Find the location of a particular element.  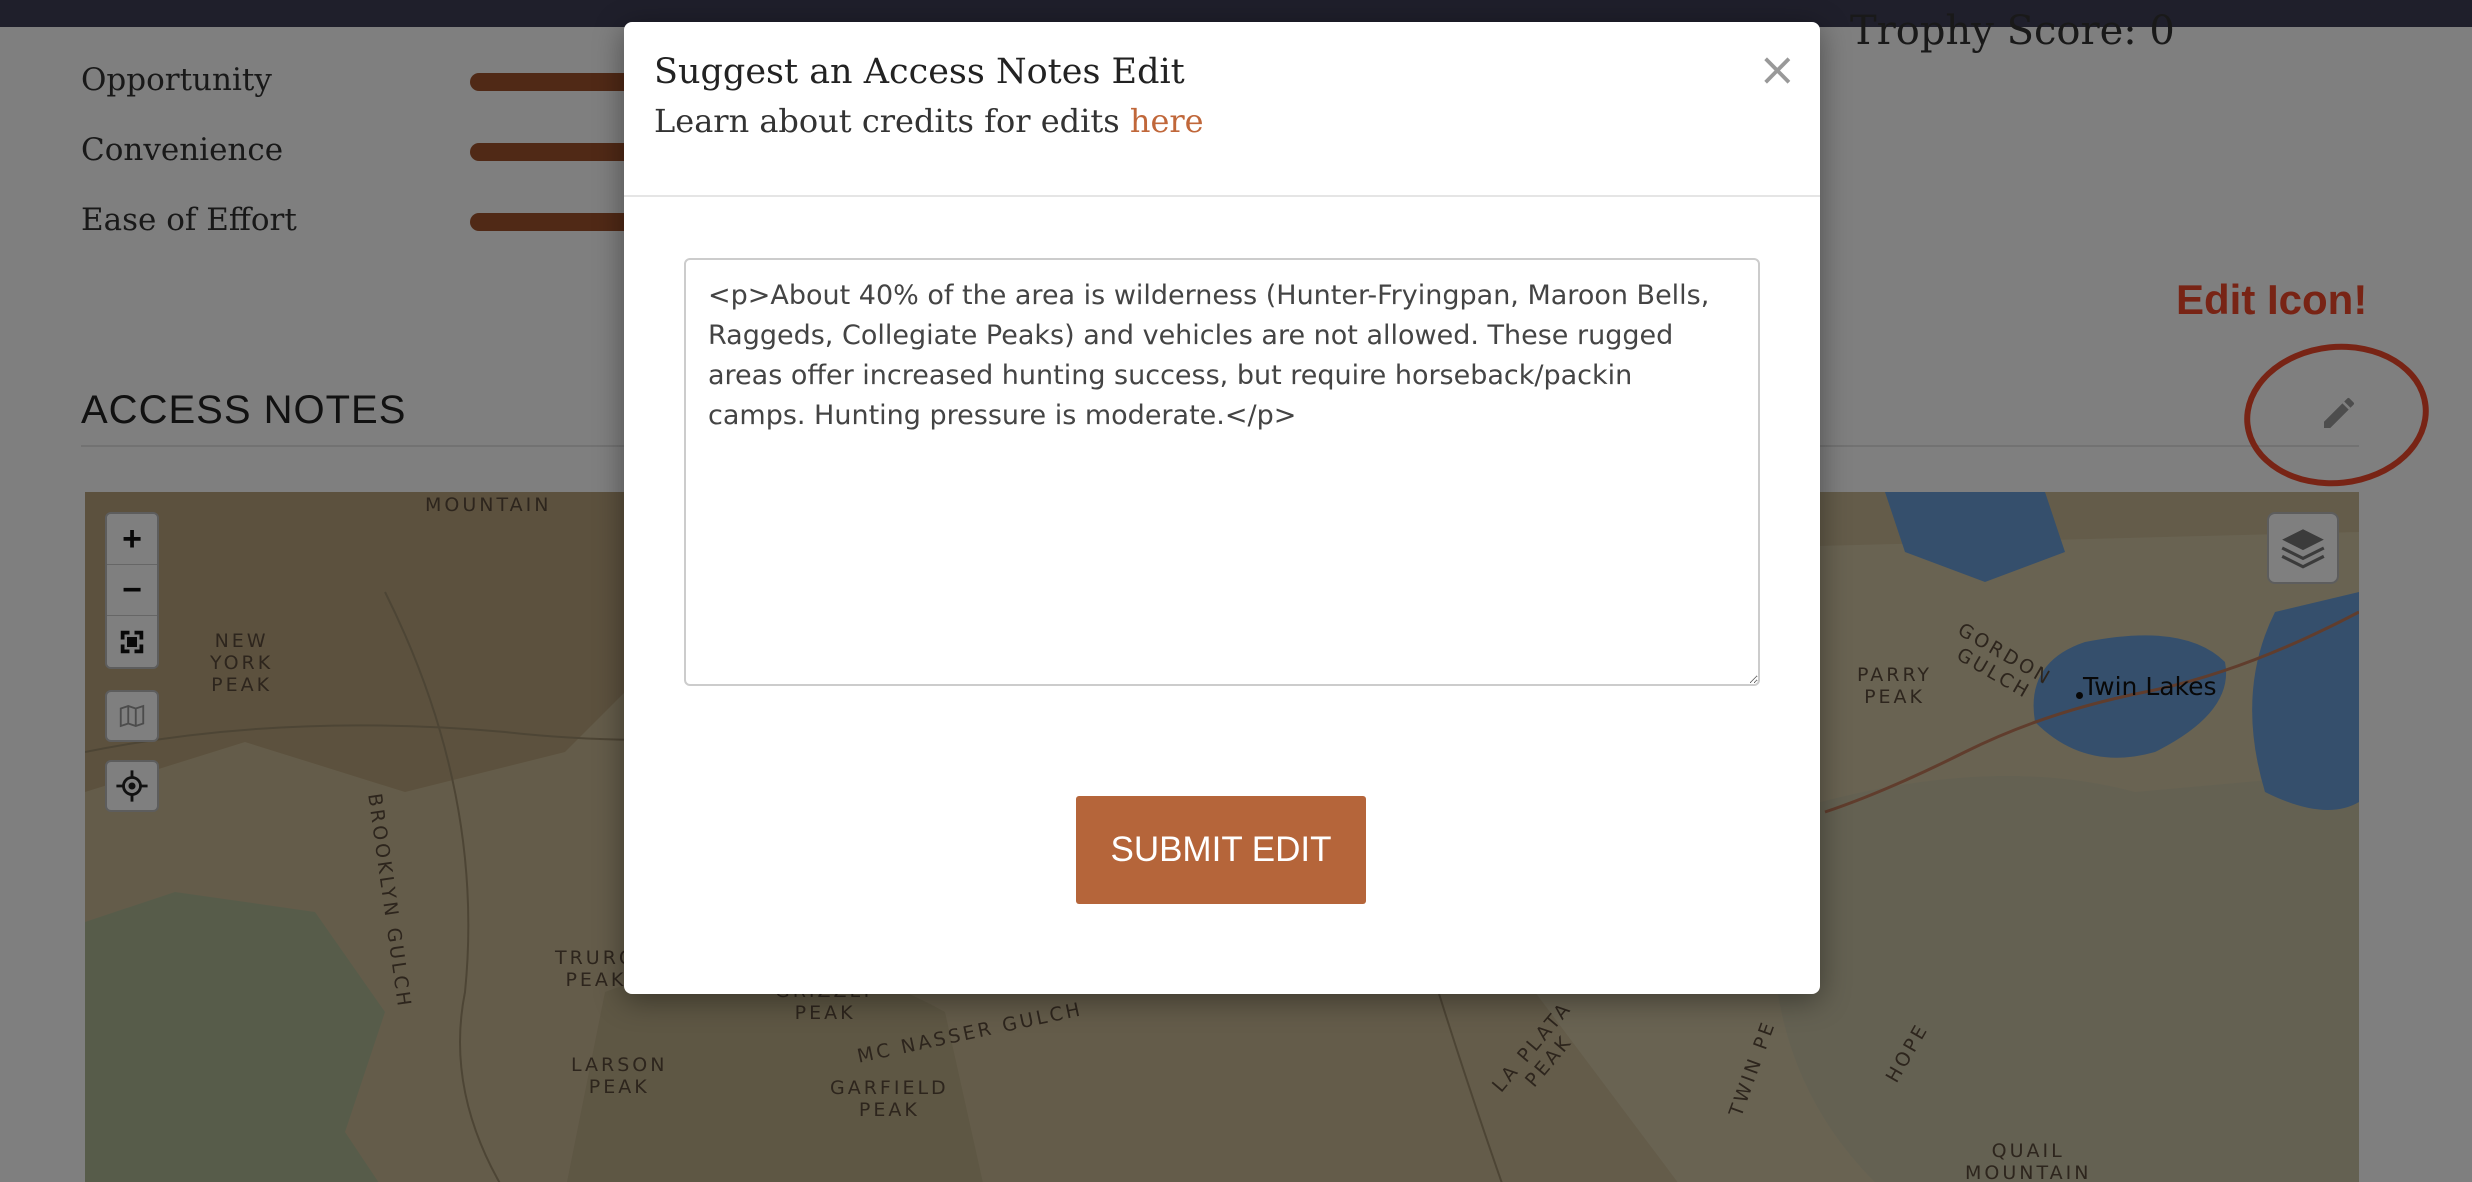

submit-edit-button: SUBMIT EDIT is located at coordinates (1221, 850).